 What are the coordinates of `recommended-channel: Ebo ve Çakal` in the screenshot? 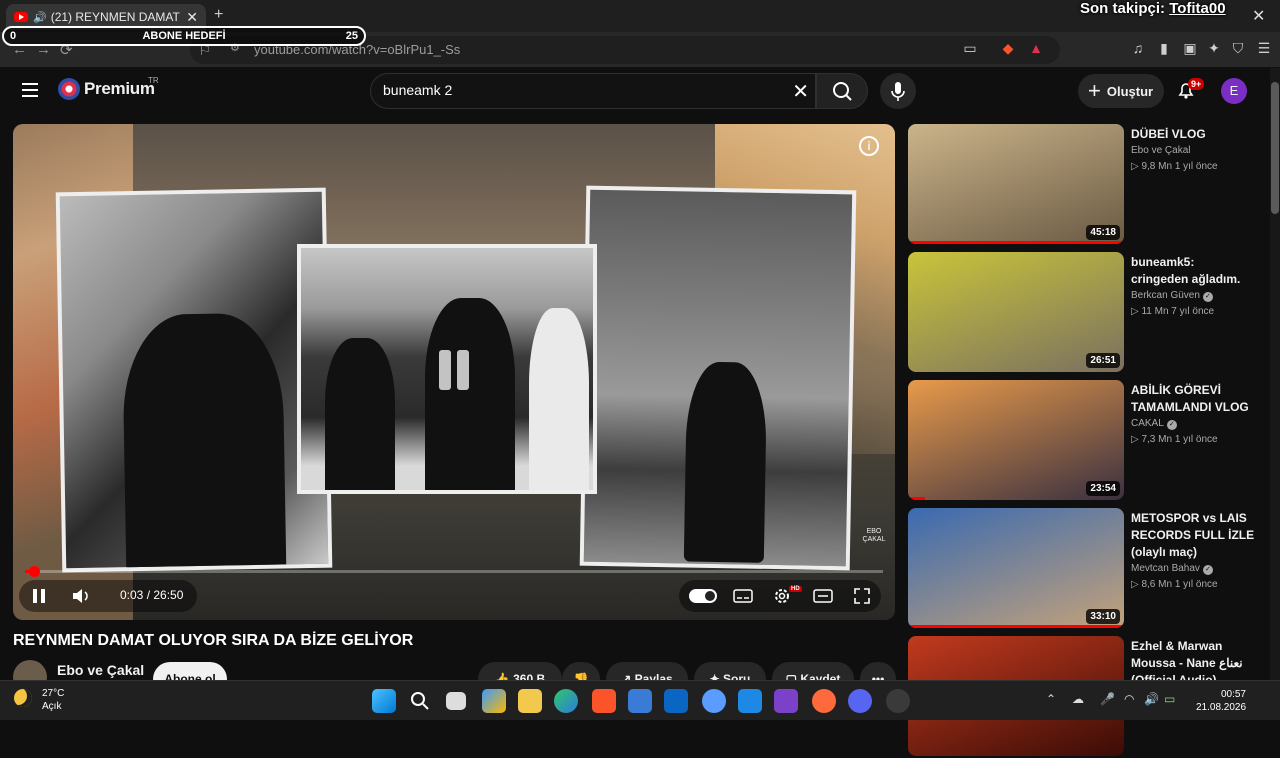 It's located at (1160, 150).